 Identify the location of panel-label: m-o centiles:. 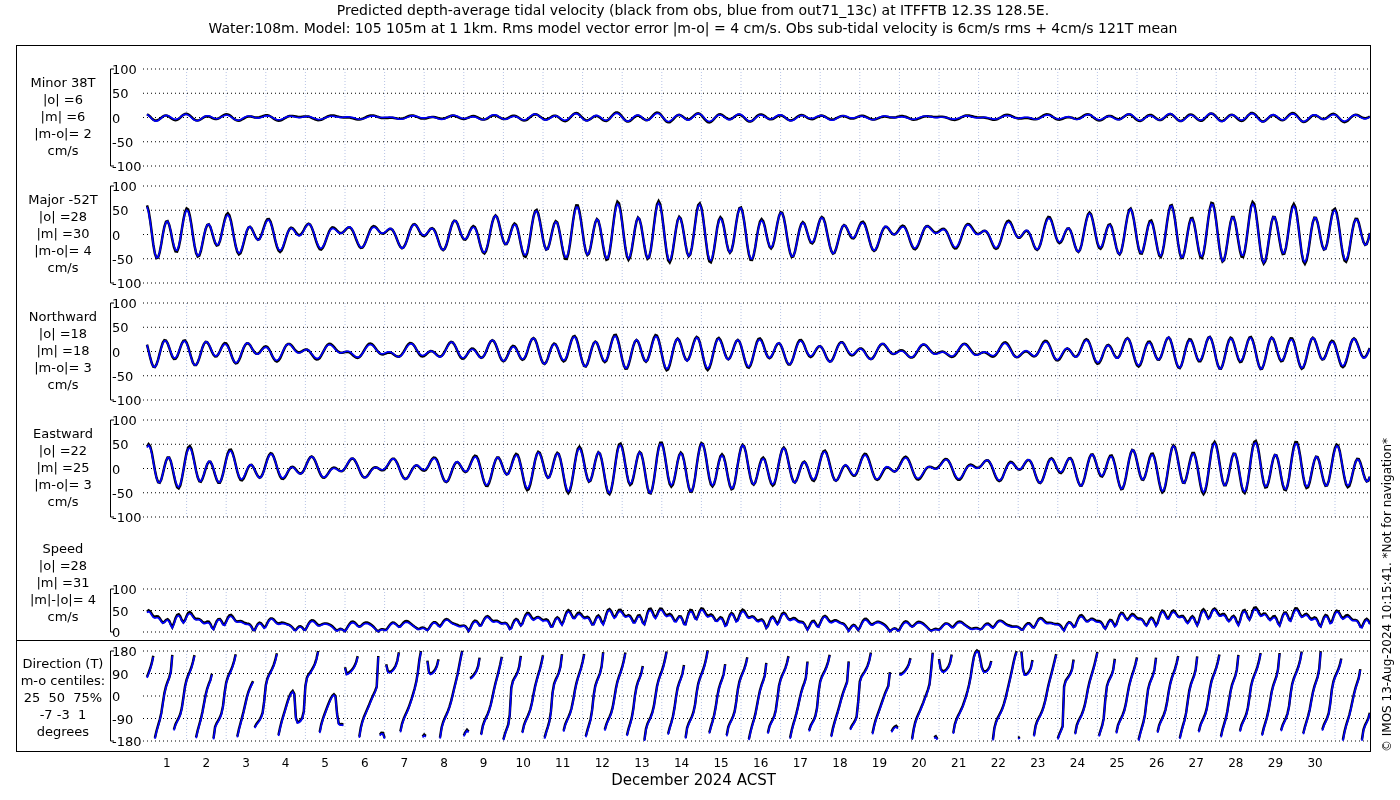
(63, 680).